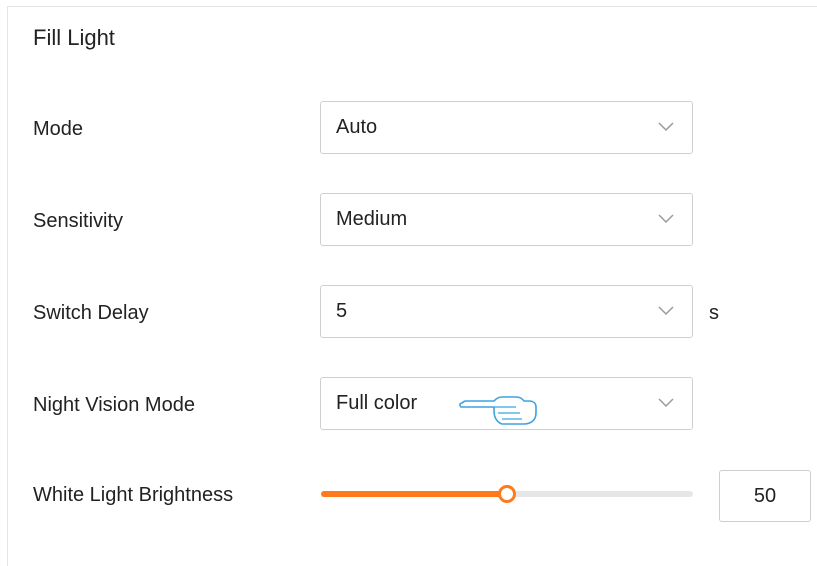 This screenshot has width=817, height=566. What do you see at coordinates (357, 127) in the screenshot?
I see `mode-select-value: Auto` at bounding box center [357, 127].